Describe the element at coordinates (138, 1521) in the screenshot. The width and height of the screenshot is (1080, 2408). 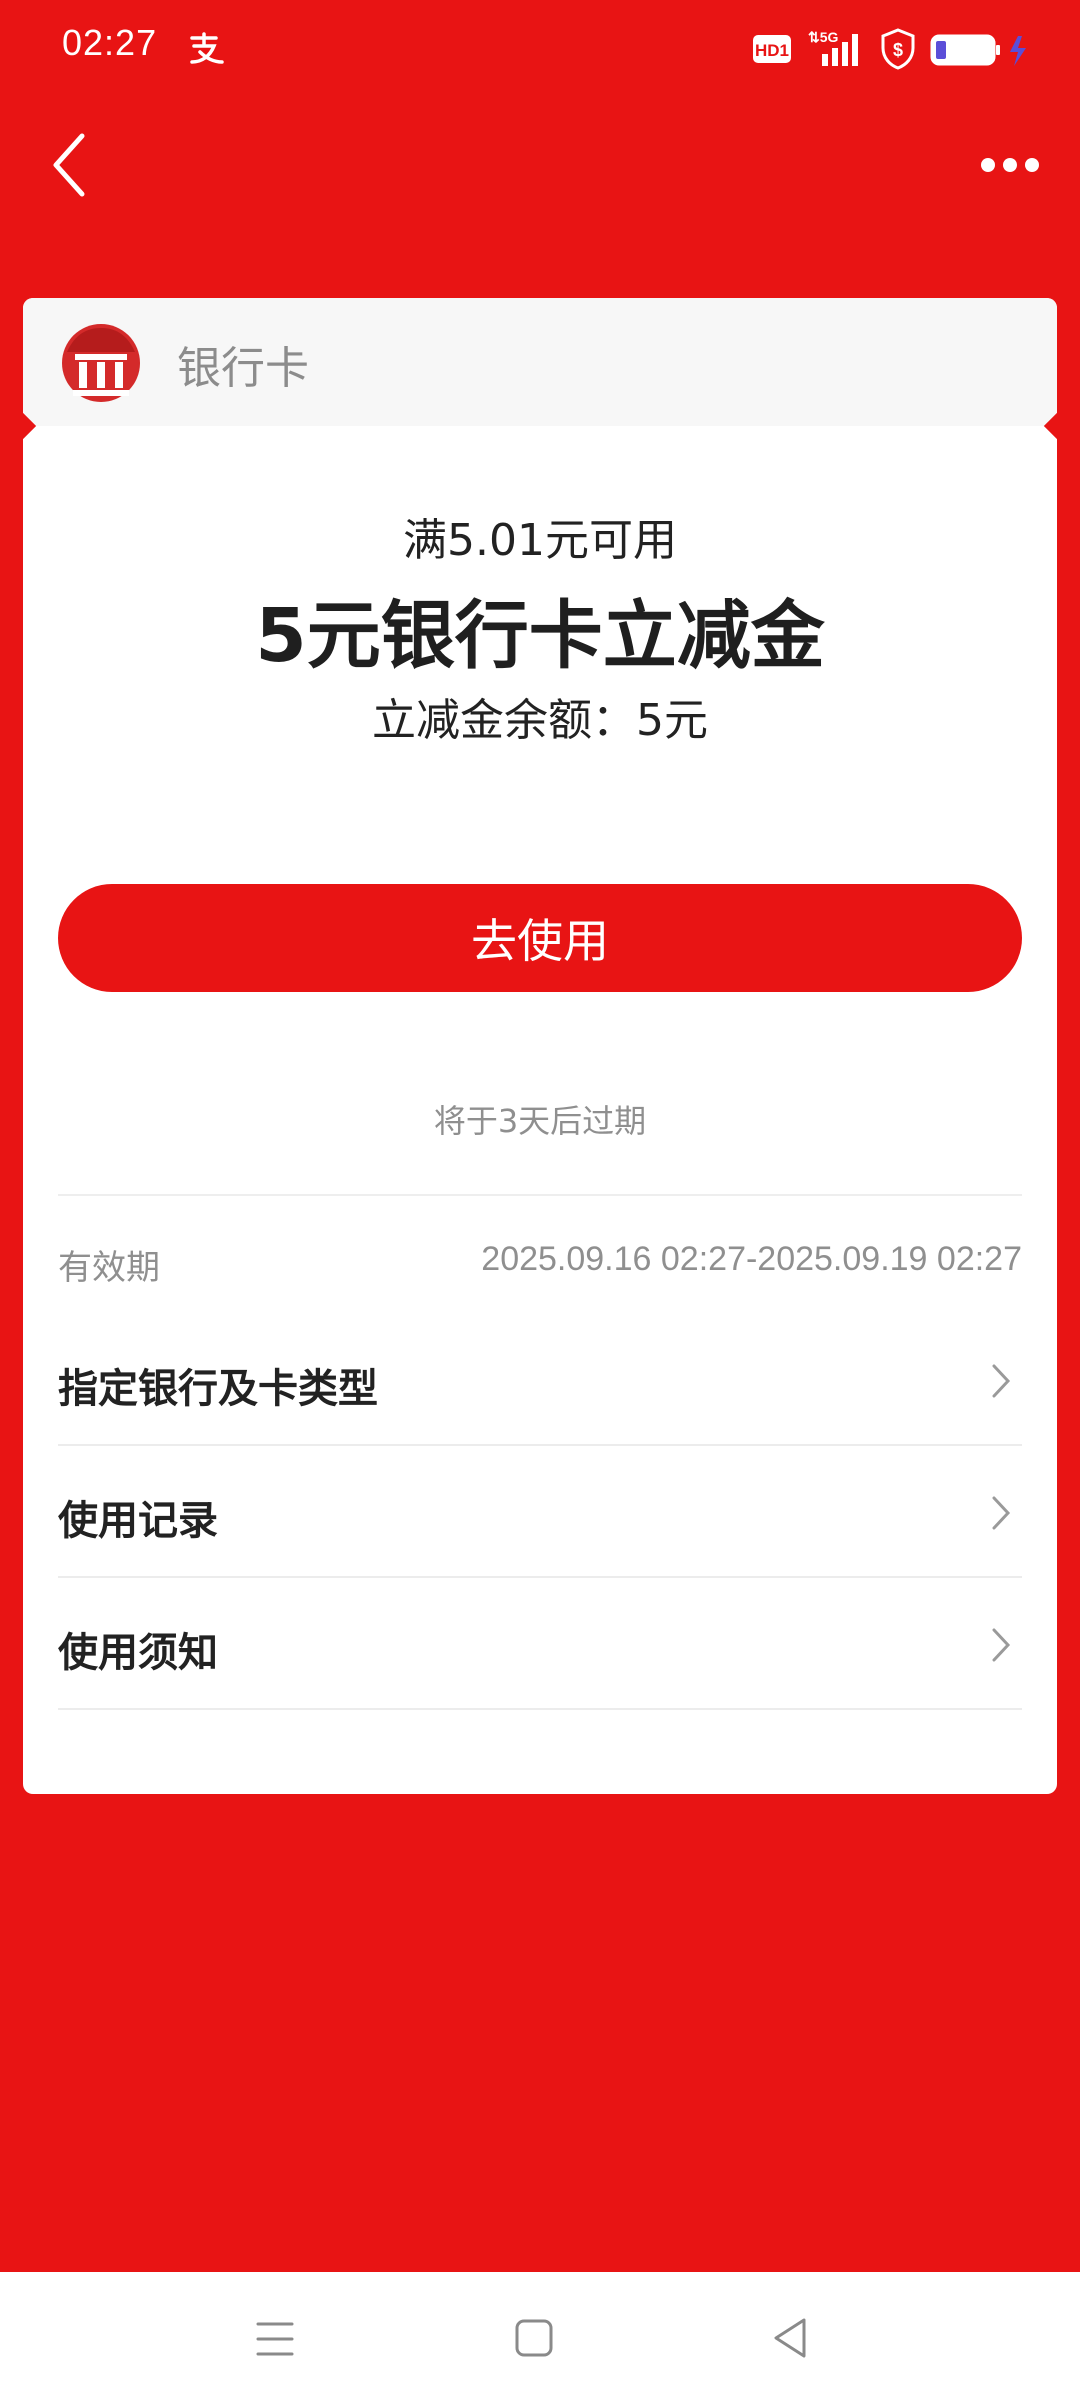
I see `row-label: 使用记录` at that location.